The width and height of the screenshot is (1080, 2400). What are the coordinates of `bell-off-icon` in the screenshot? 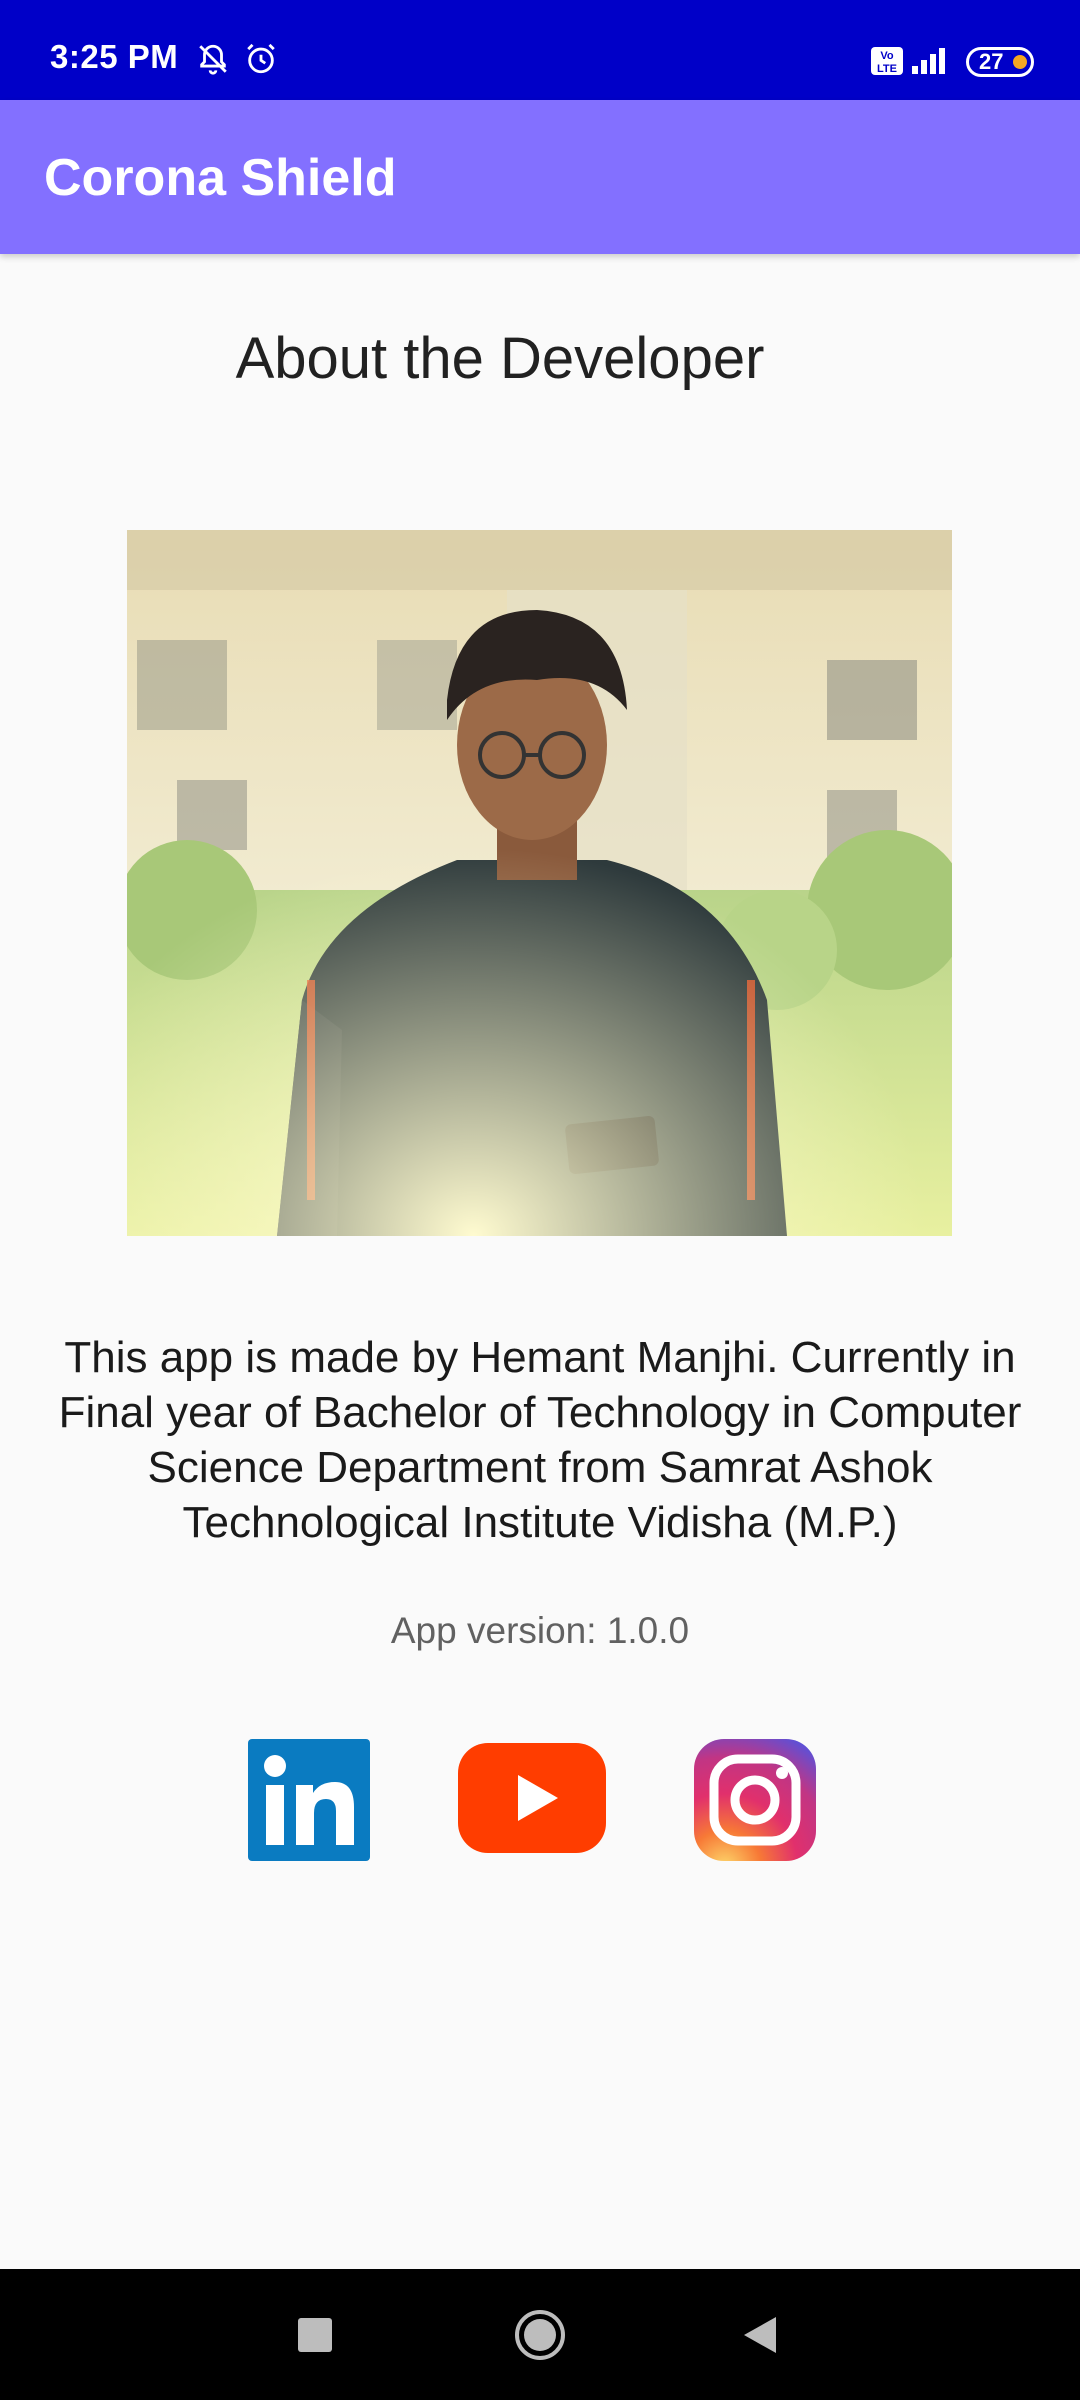 It's located at (213, 59).